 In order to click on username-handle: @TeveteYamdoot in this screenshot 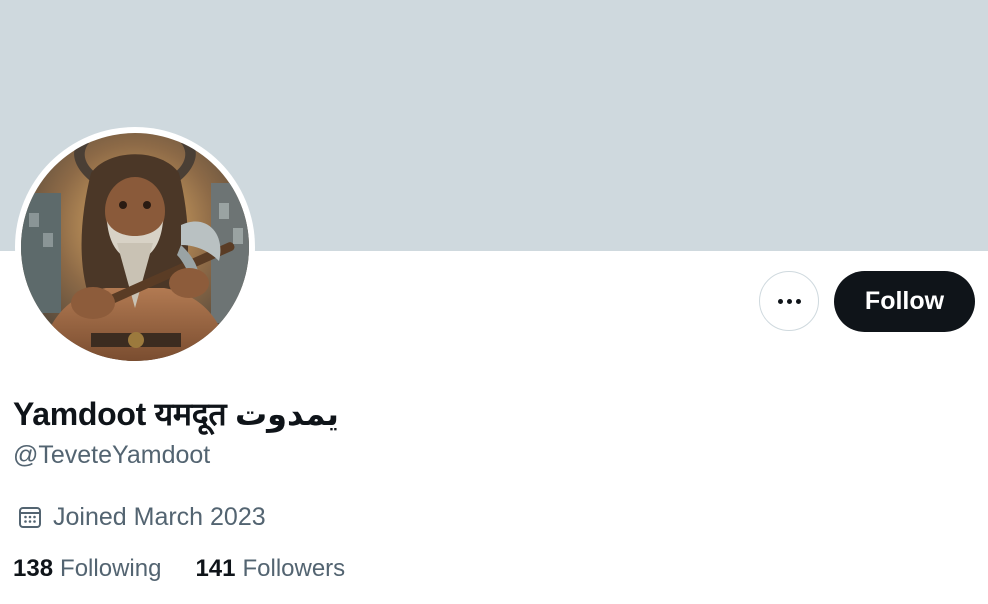, I will do `click(112, 455)`.